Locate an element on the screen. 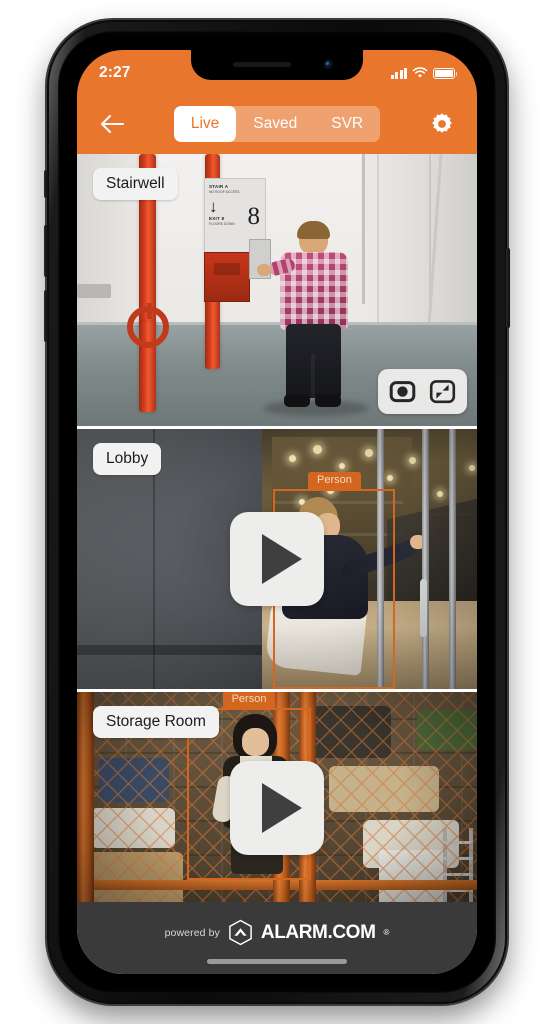  power-button is located at coordinates (508, 288).